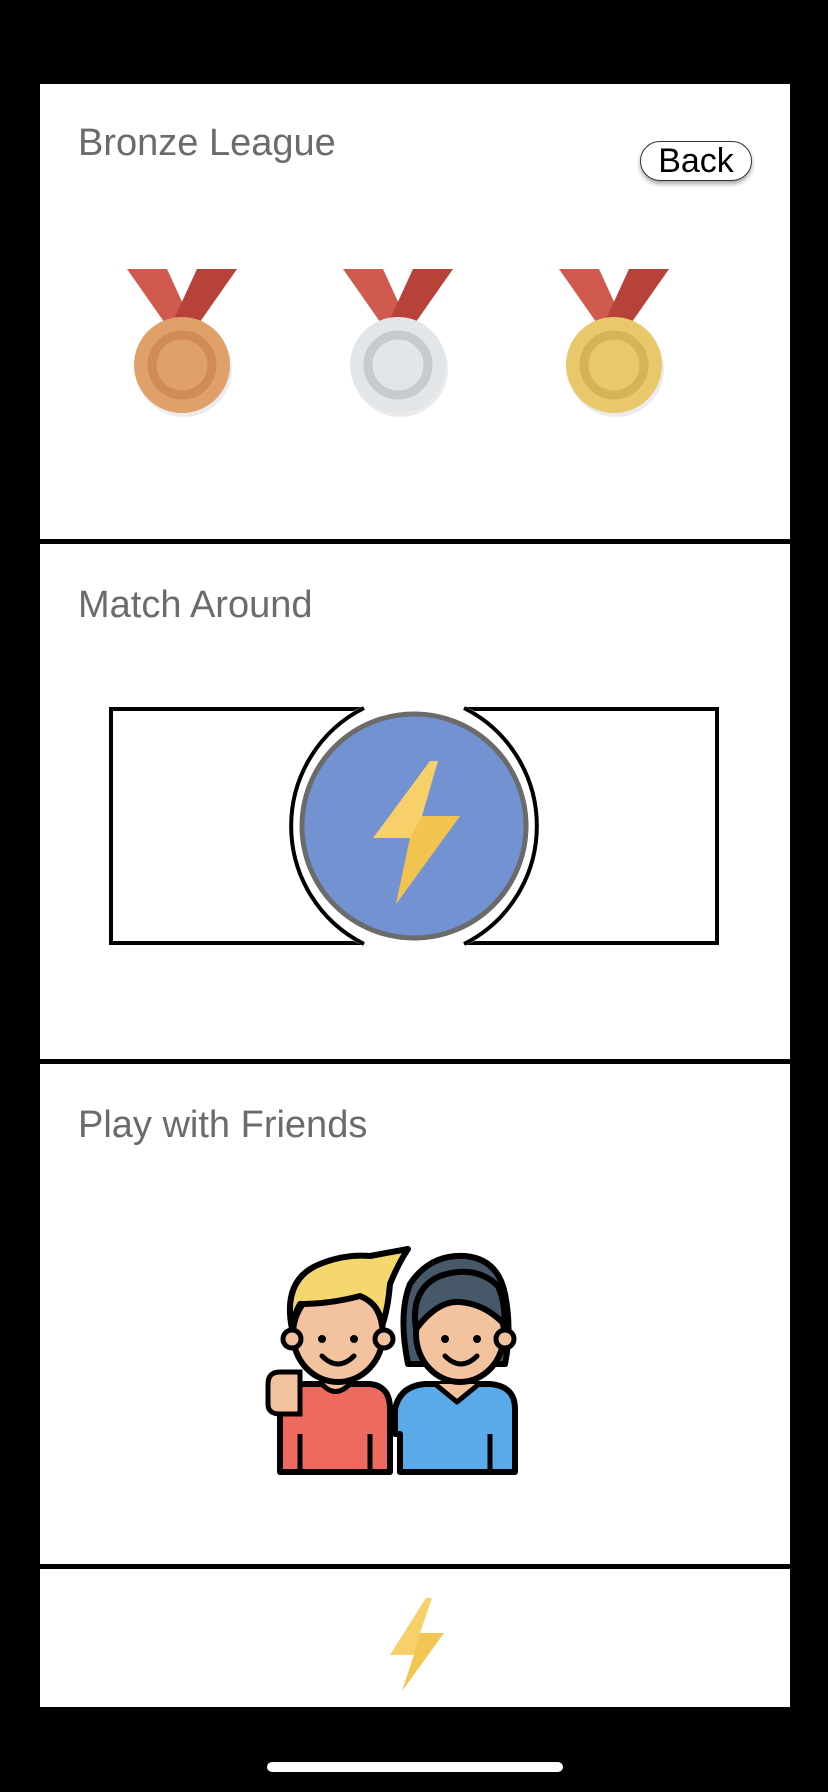 This screenshot has width=828, height=1792. What do you see at coordinates (415, 1767) in the screenshot?
I see `home-indicator` at bounding box center [415, 1767].